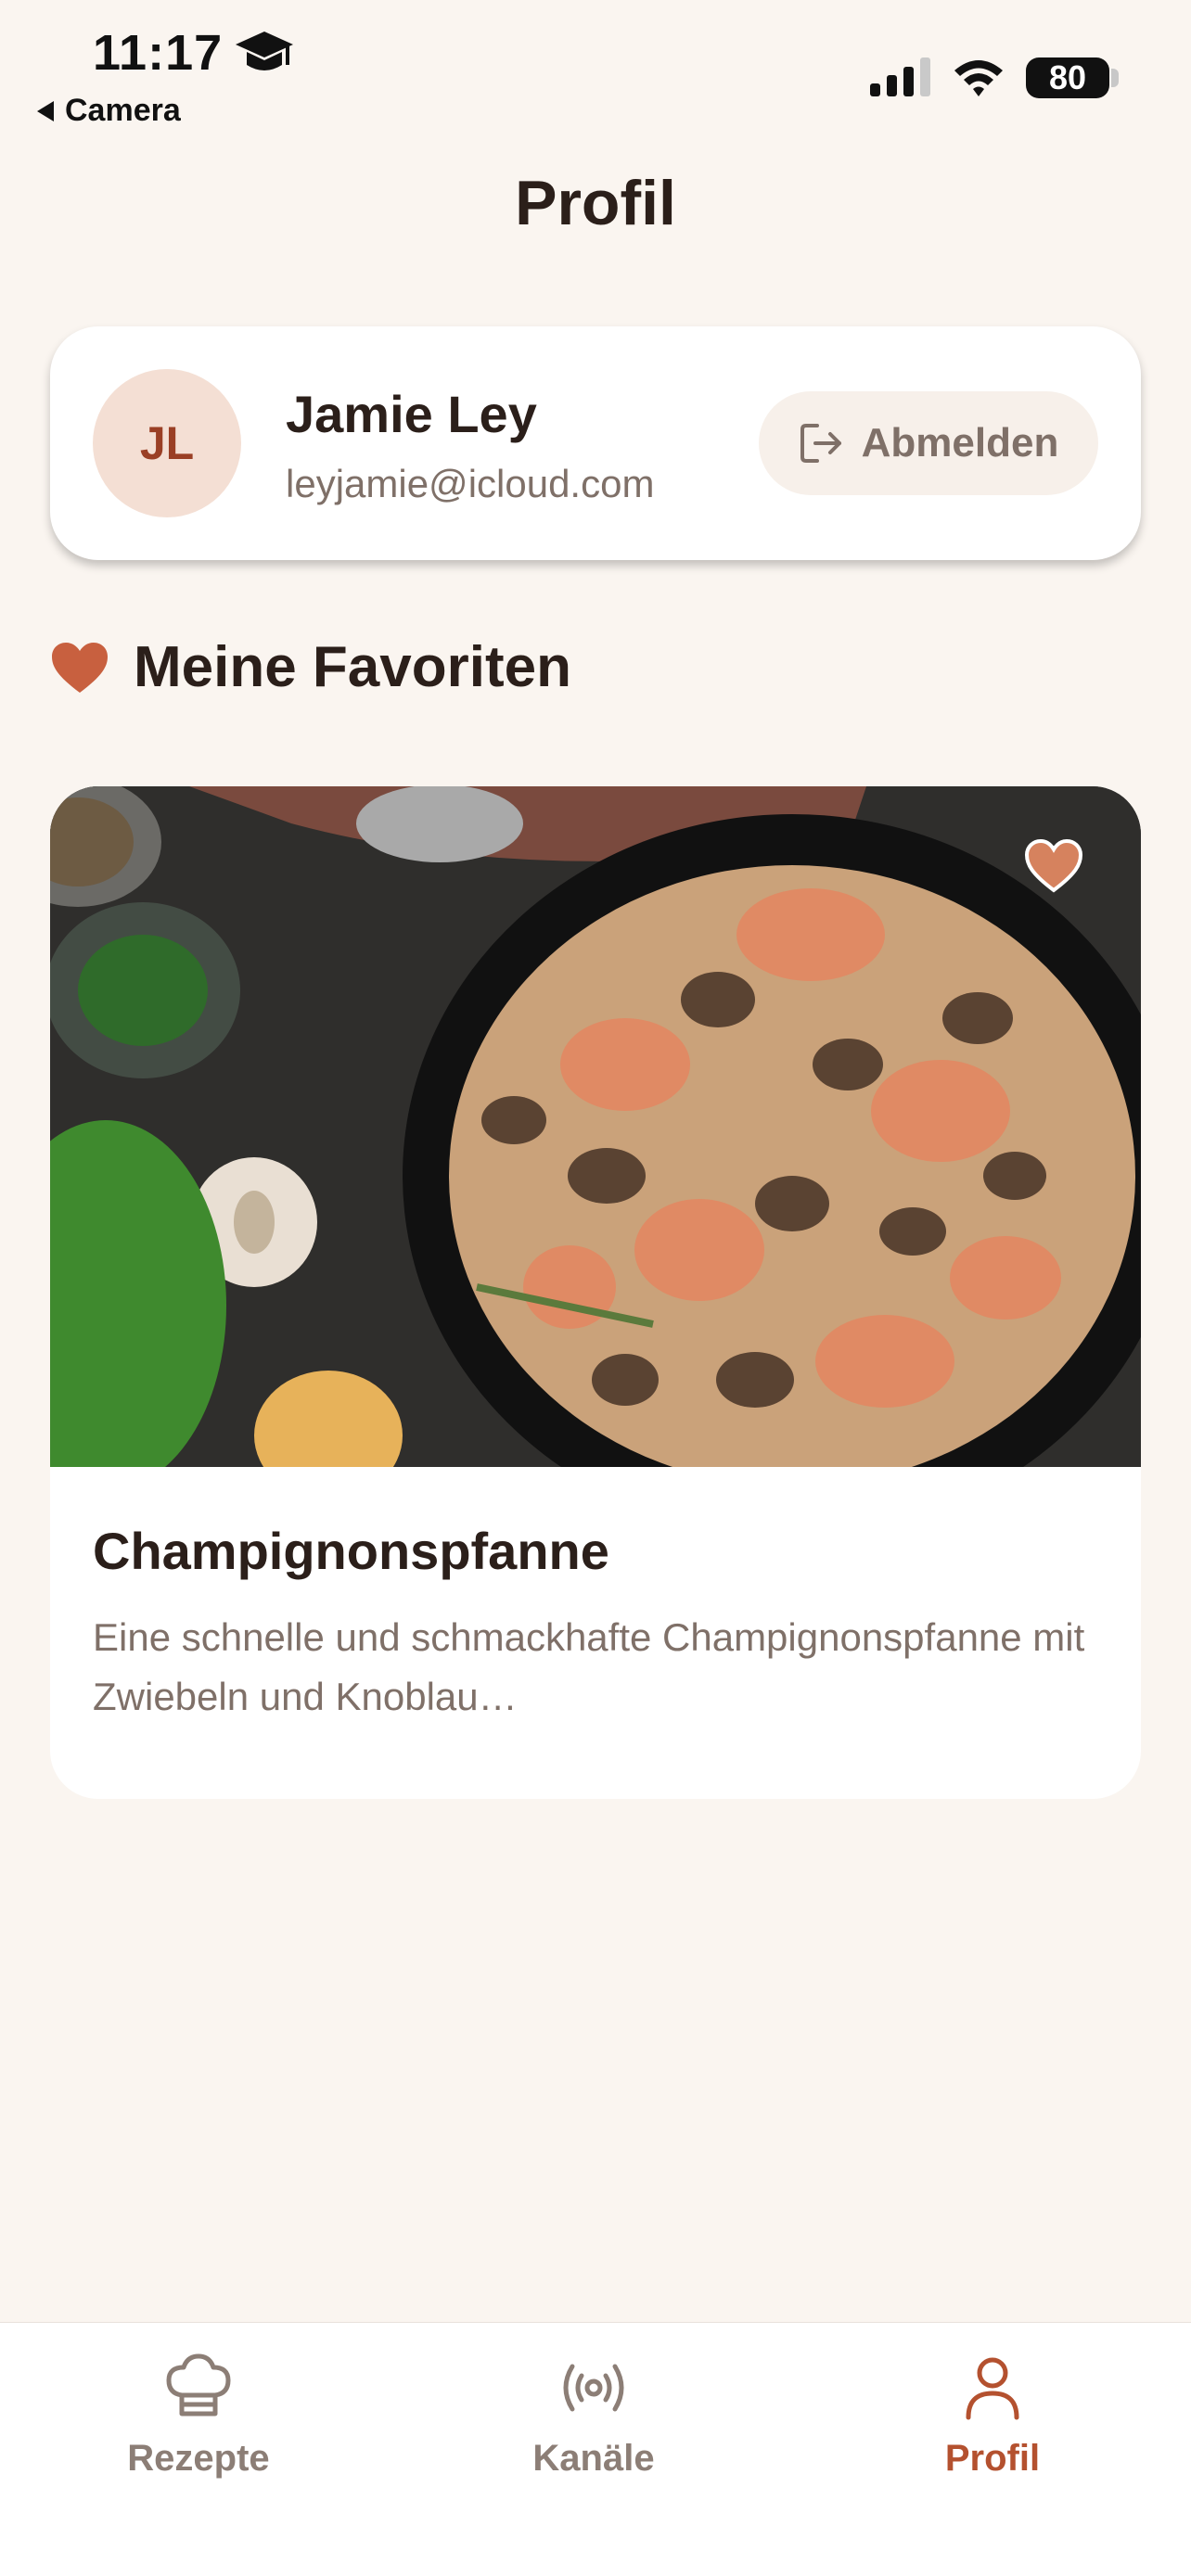 The width and height of the screenshot is (1191, 2576). I want to click on favorites-title: Meine Favoriten, so click(352, 667).